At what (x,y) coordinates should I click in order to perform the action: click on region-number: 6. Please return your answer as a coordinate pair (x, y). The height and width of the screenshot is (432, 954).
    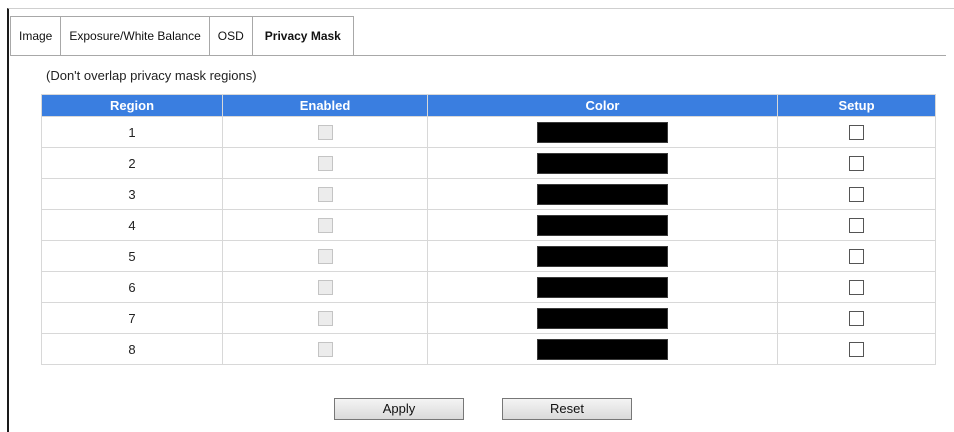
    Looking at the image, I should click on (132, 287).